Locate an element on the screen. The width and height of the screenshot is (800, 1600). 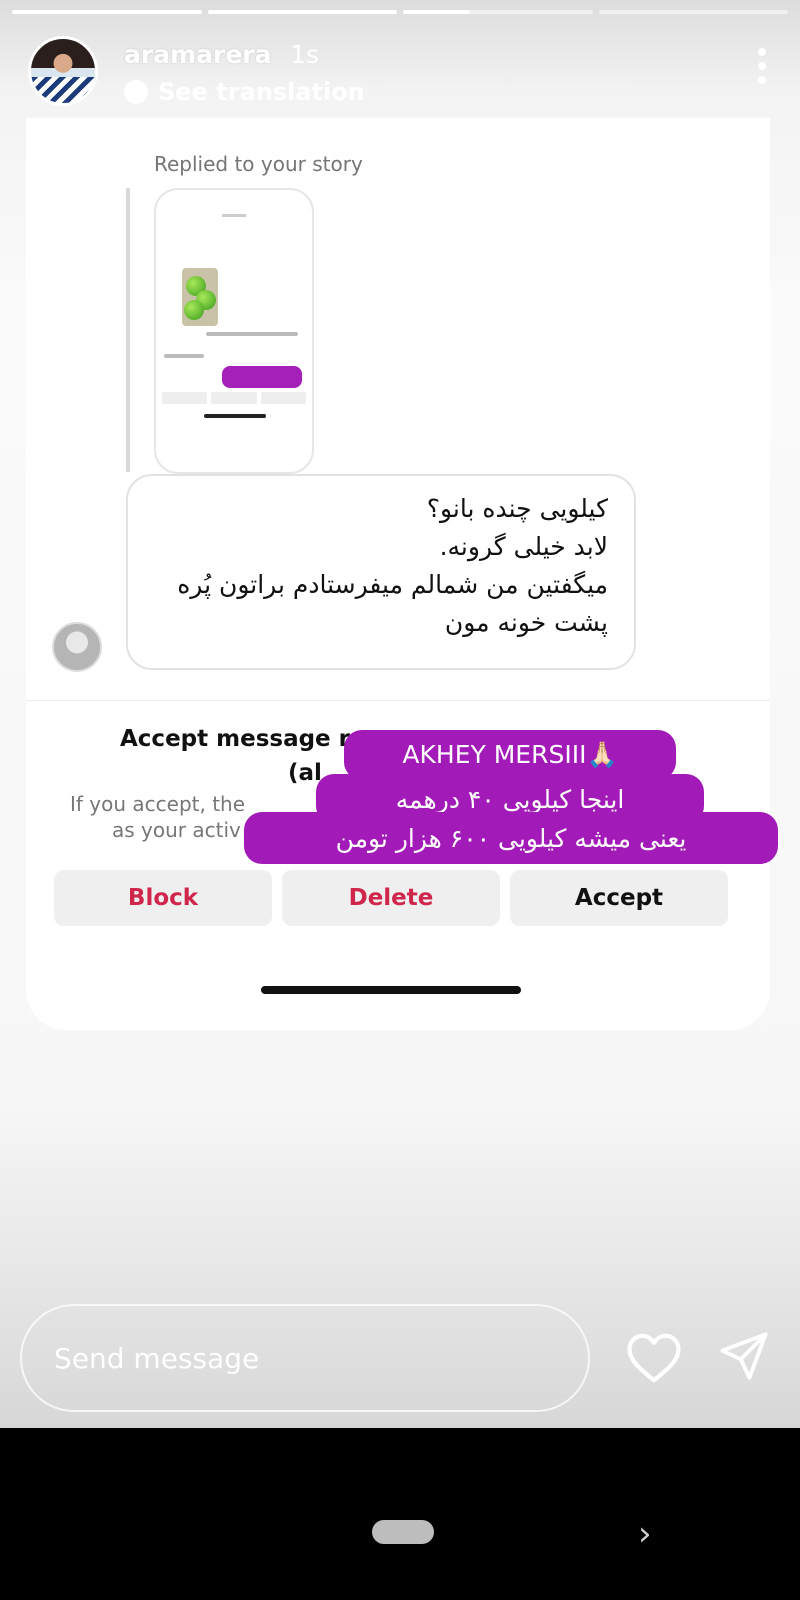
home-indicator is located at coordinates (391, 990).